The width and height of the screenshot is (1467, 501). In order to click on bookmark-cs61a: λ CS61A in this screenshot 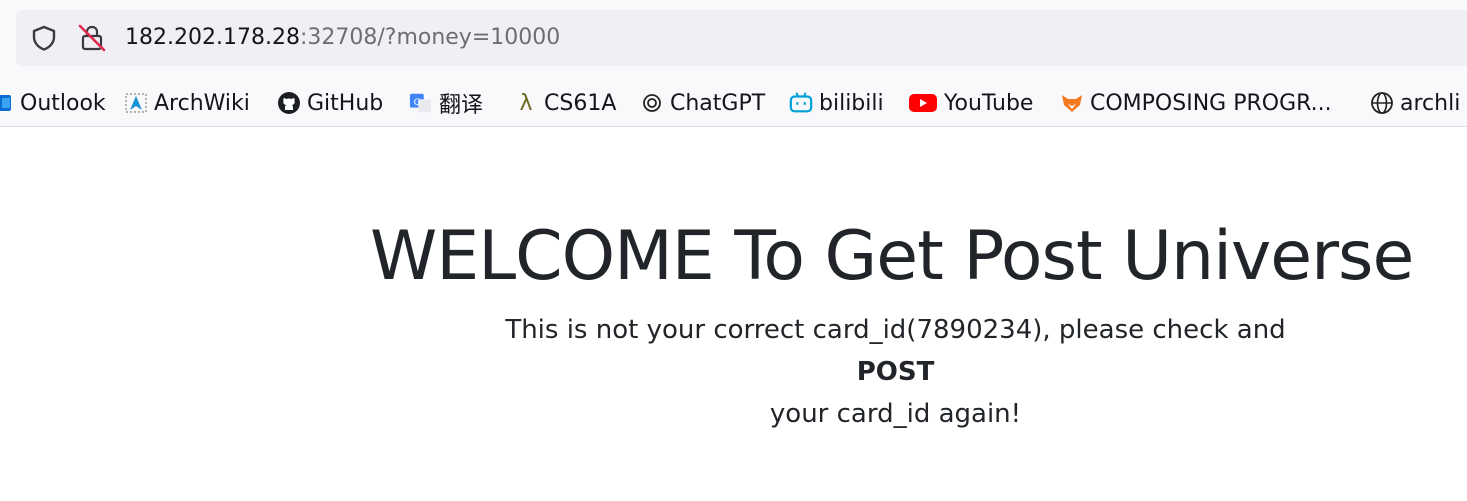, I will do `click(565, 103)`.